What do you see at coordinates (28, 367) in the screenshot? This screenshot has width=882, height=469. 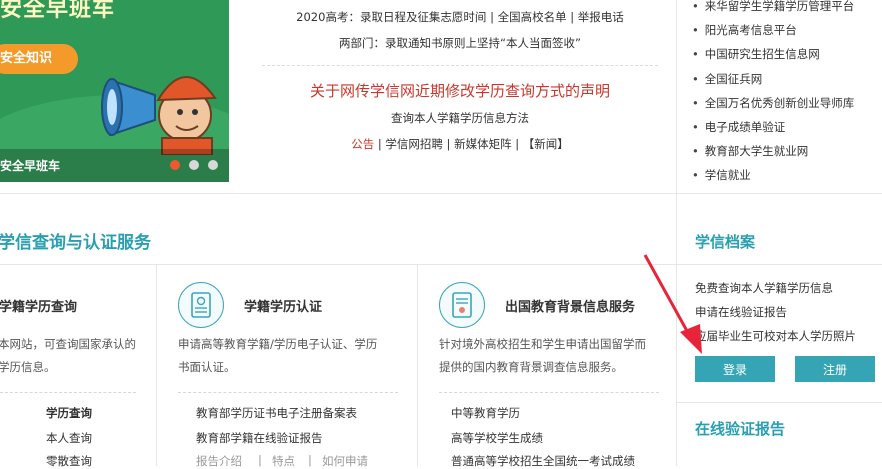 I see `card-desc-line: 学历信息。` at bounding box center [28, 367].